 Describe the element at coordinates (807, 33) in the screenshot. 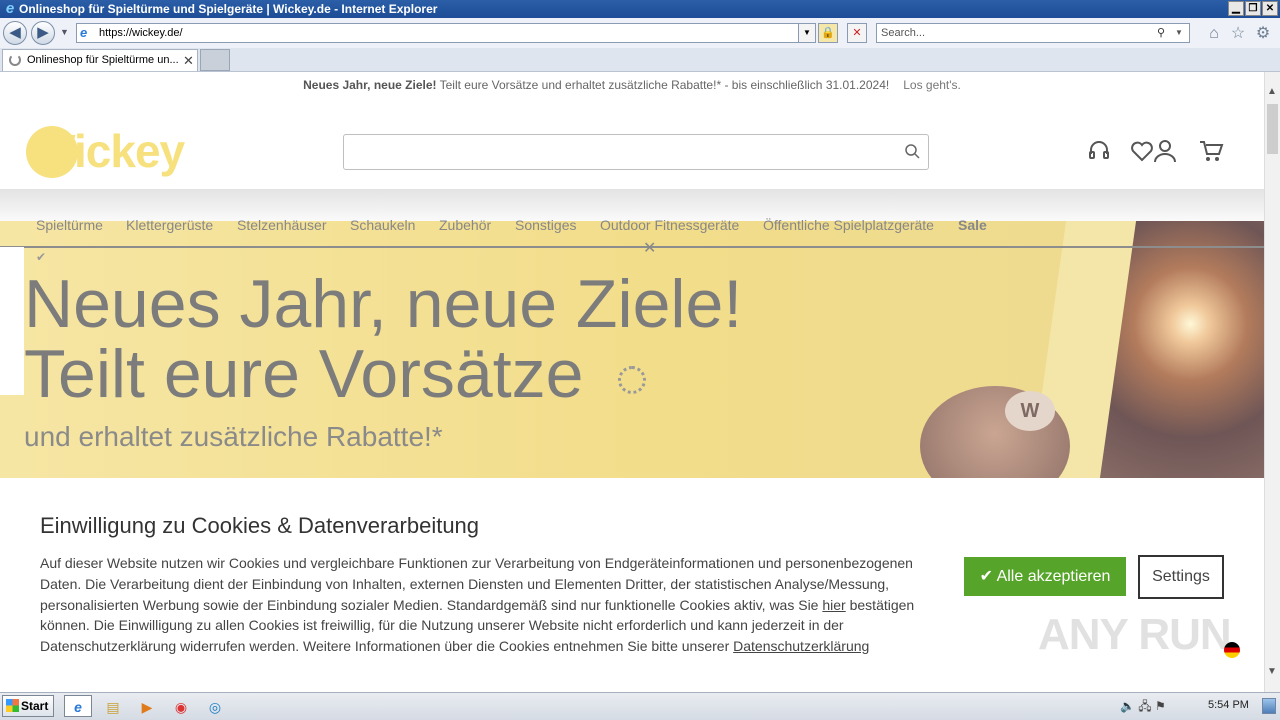

I see `address-dropdown-button: ▼` at that location.